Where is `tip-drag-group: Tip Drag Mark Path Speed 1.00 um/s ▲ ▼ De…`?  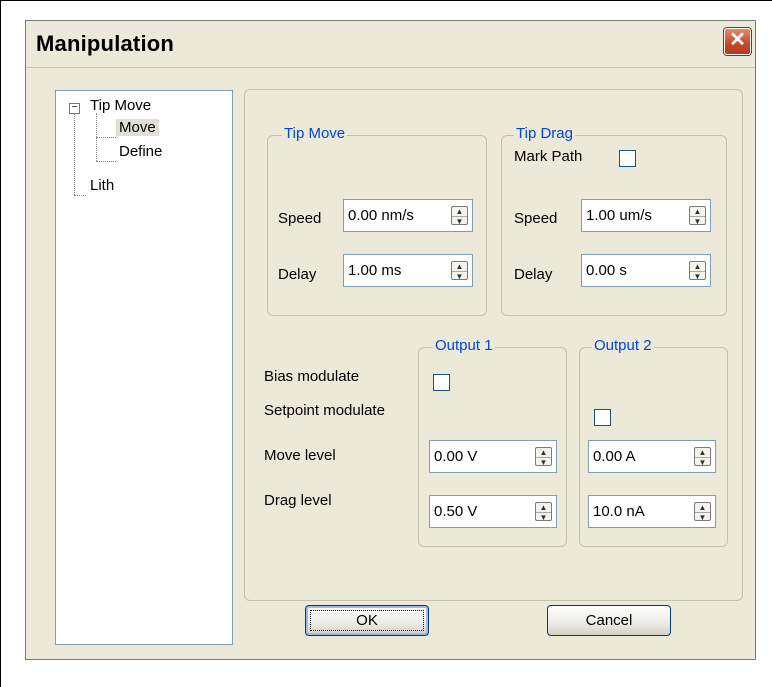 tip-drag-group: Tip Drag Mark Path Speed 1.00 um/s ▲ ▼ De… is located at coordinates (614, 220).